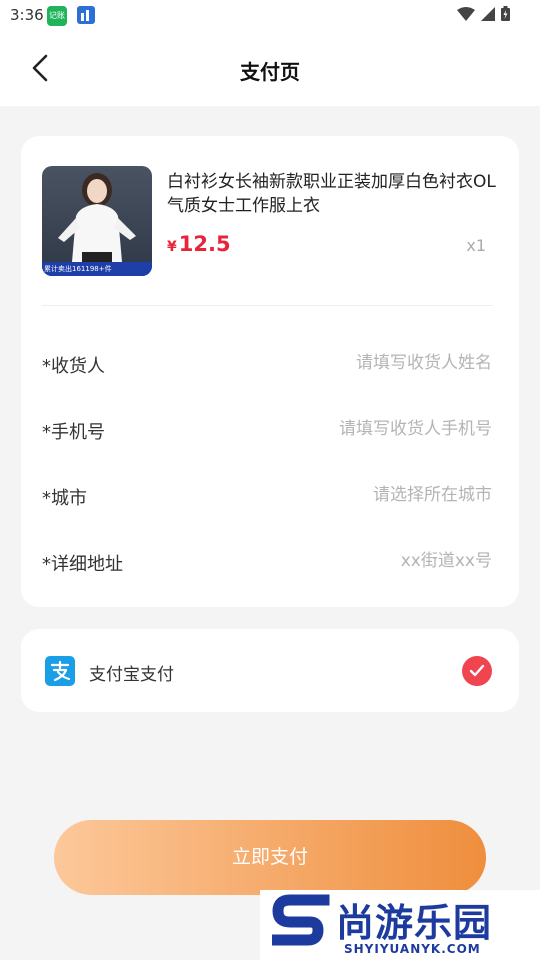 This screenshot has height=960, width=540. I want to click on status-icons, so click(483, 15).